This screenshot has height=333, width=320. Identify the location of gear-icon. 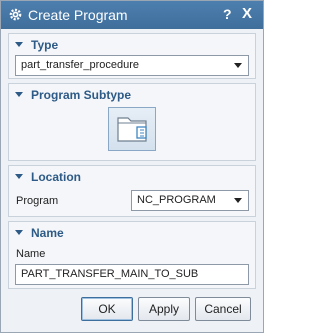
(15, 14).